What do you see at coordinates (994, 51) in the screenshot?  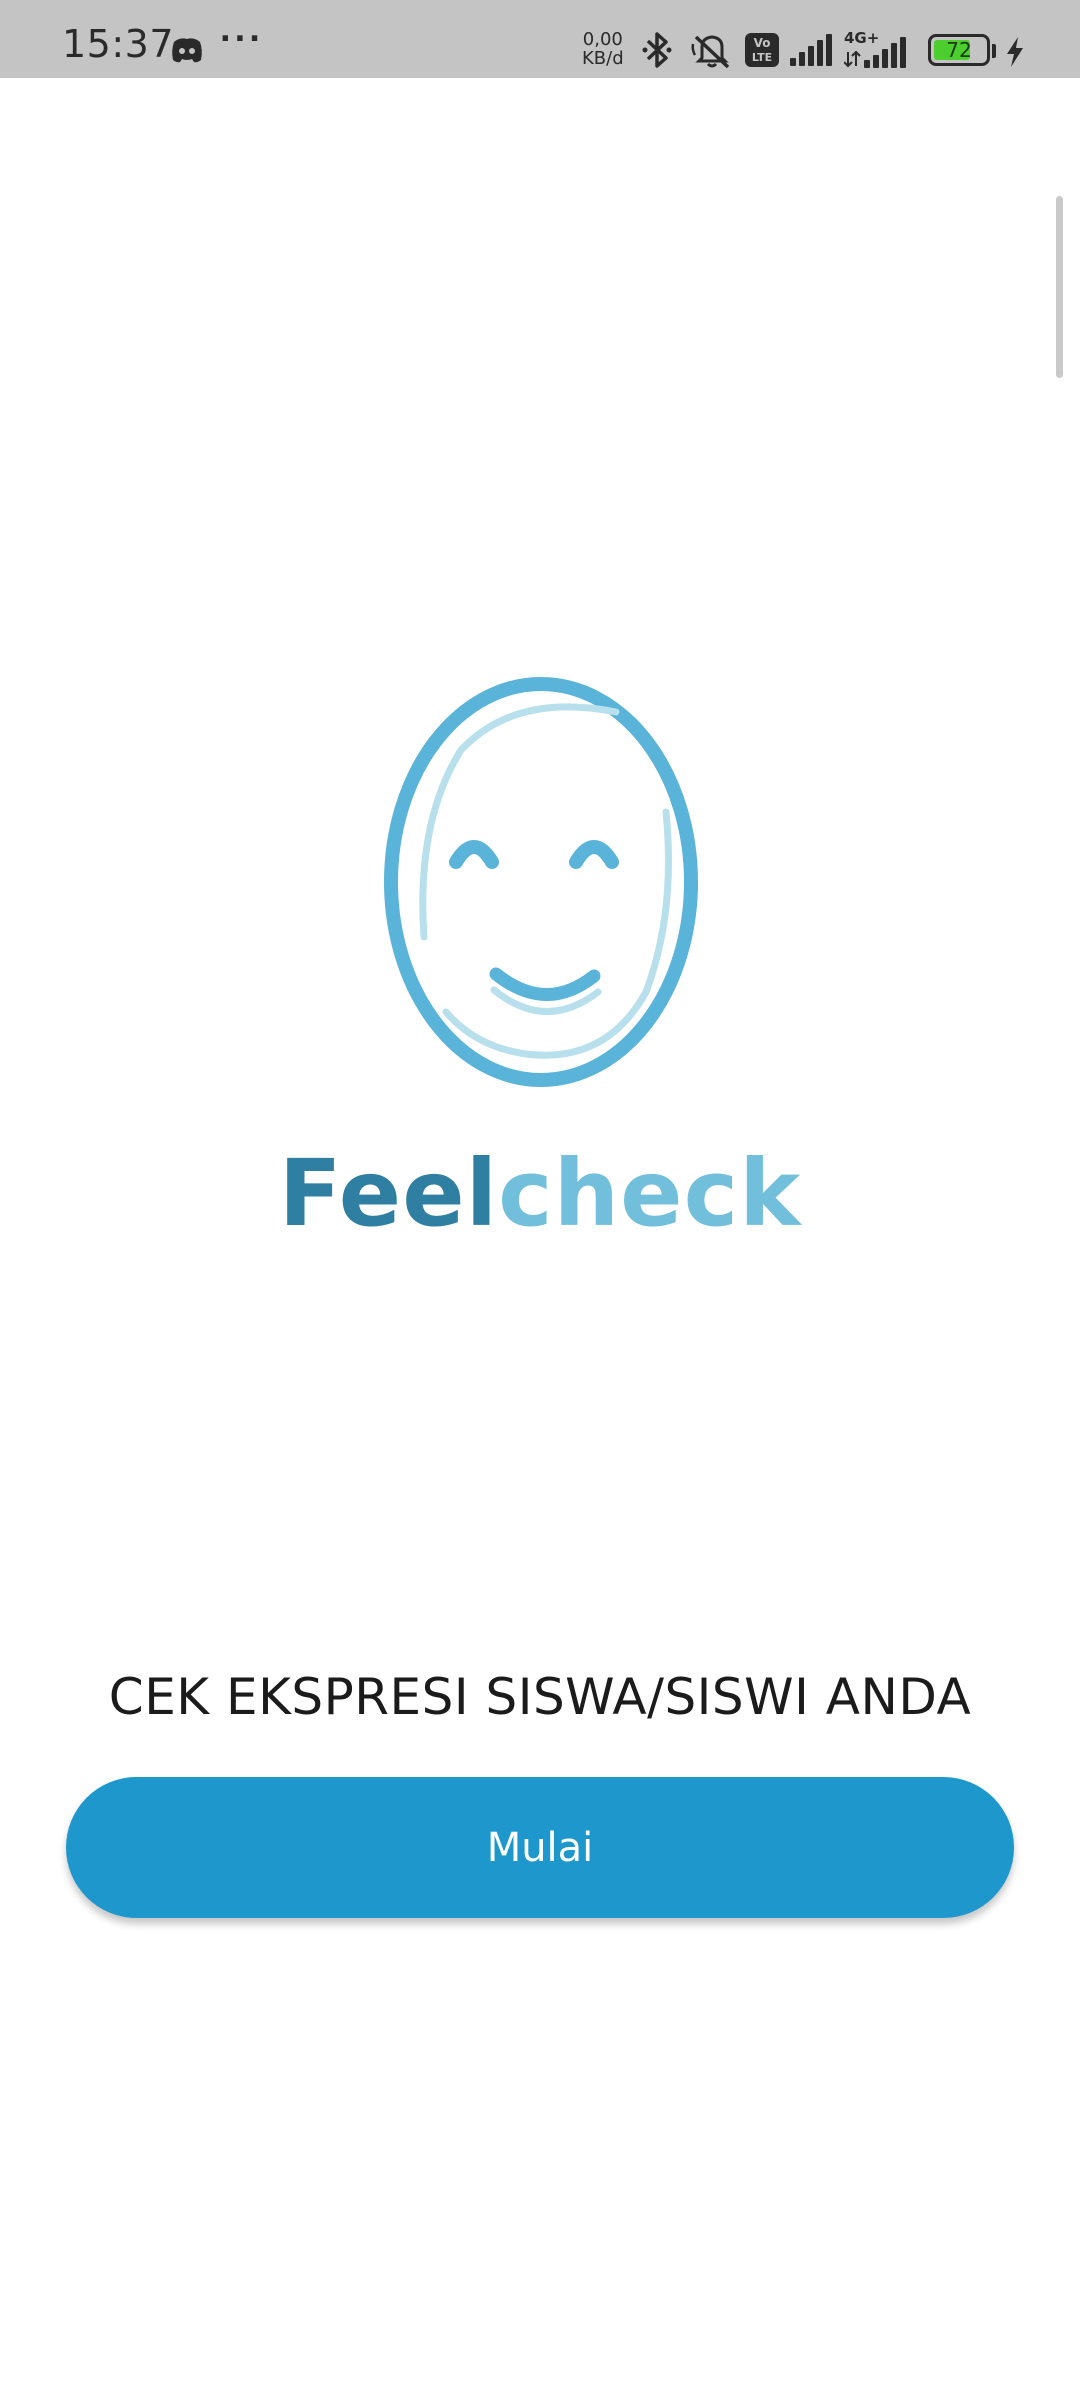 I see `battery-cap` at bounding box center [994, 51].